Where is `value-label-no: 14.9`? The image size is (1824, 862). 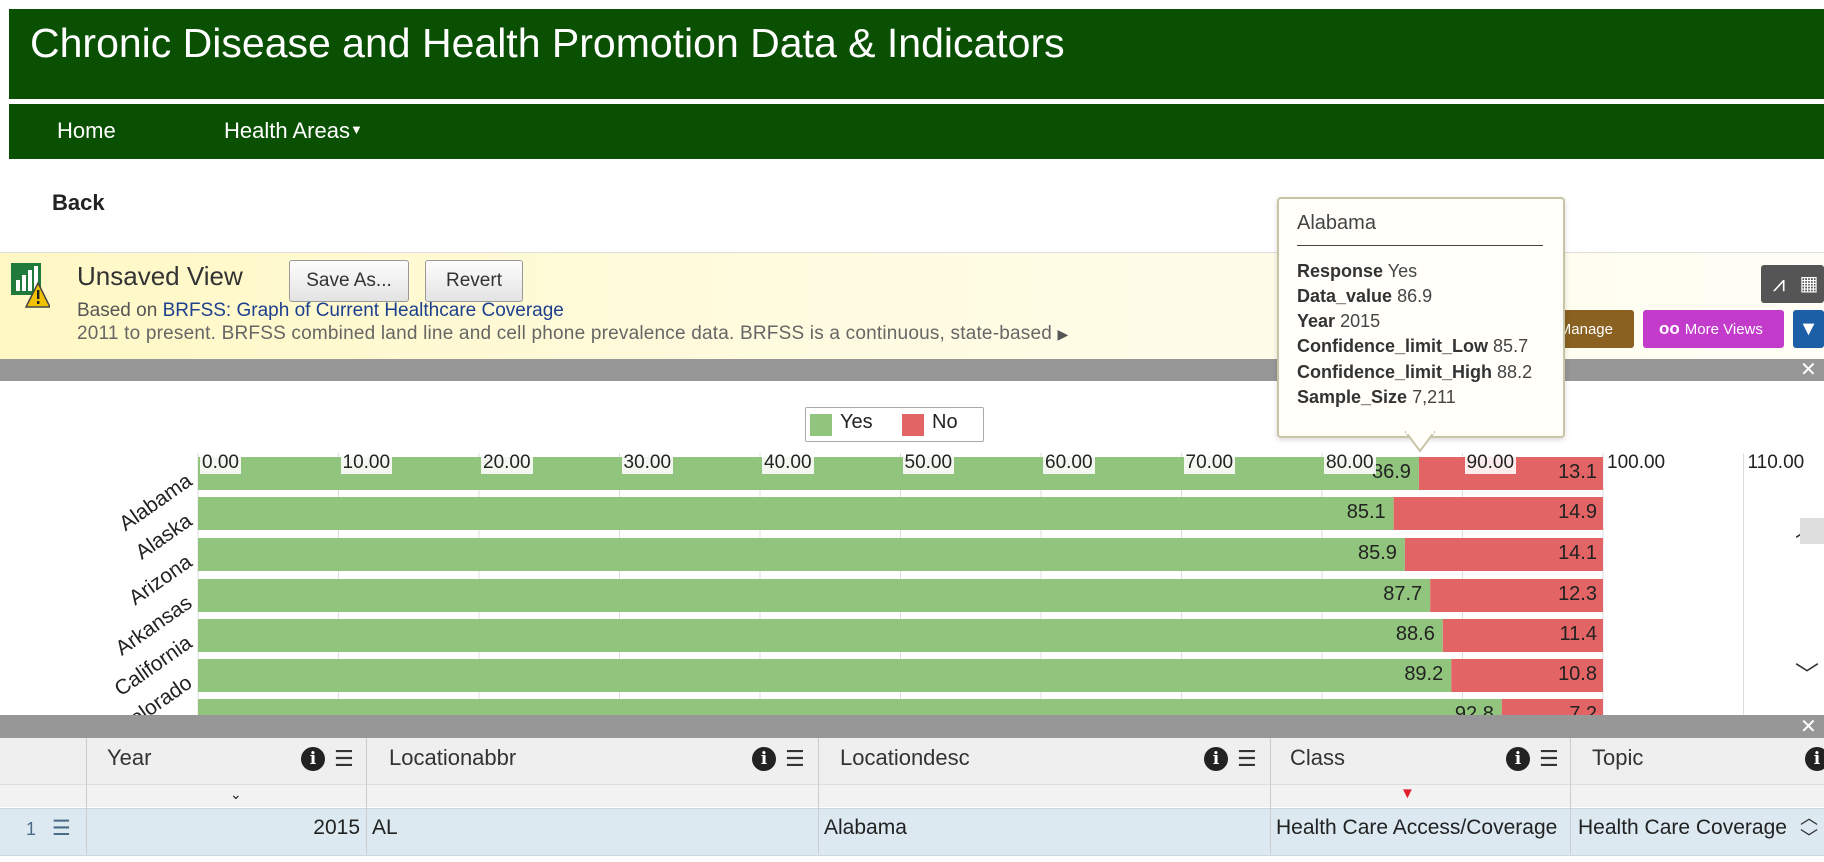 value-label-no: 14.9 is located at coordinates (1577, 512).